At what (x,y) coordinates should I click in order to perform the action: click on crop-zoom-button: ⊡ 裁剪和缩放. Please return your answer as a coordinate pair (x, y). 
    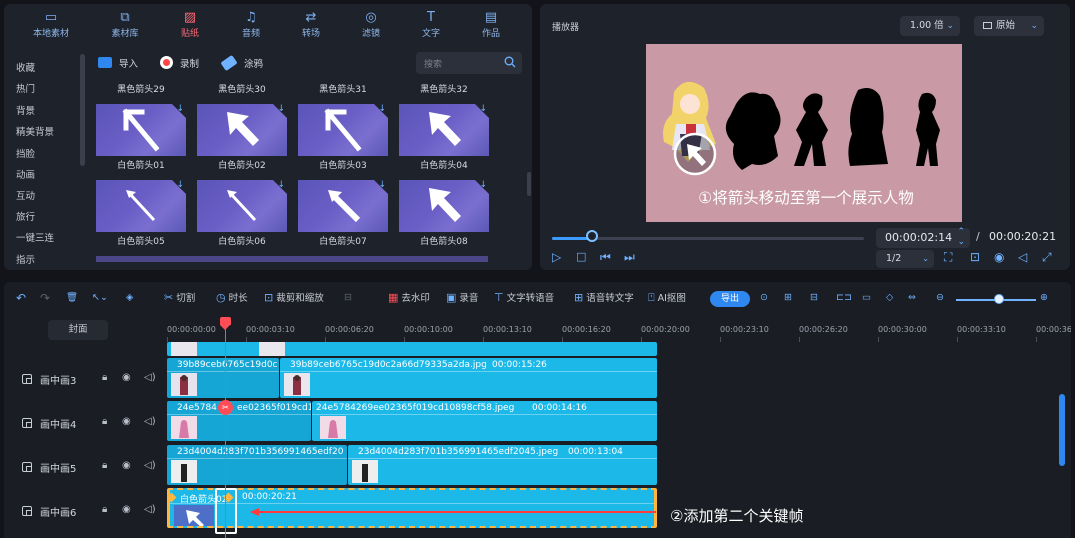
    Looking at the image, I should click on (294, 298).